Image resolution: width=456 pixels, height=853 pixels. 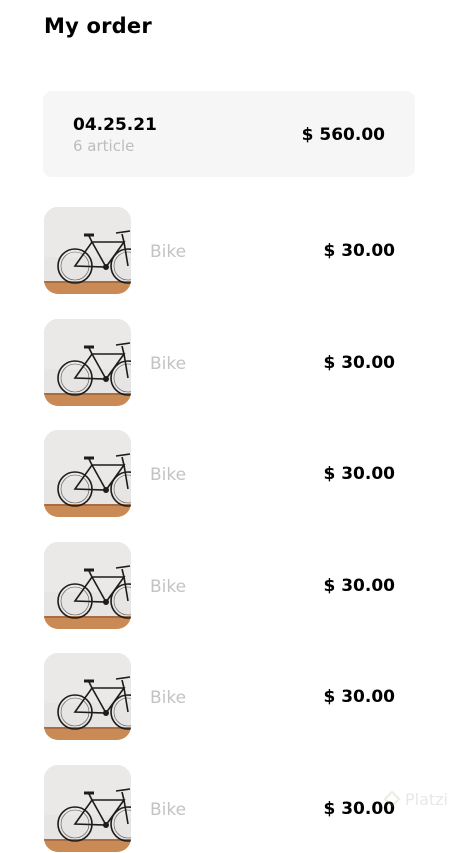 I want to click on order-date: 04.25.21, so click(x=115, y=125).